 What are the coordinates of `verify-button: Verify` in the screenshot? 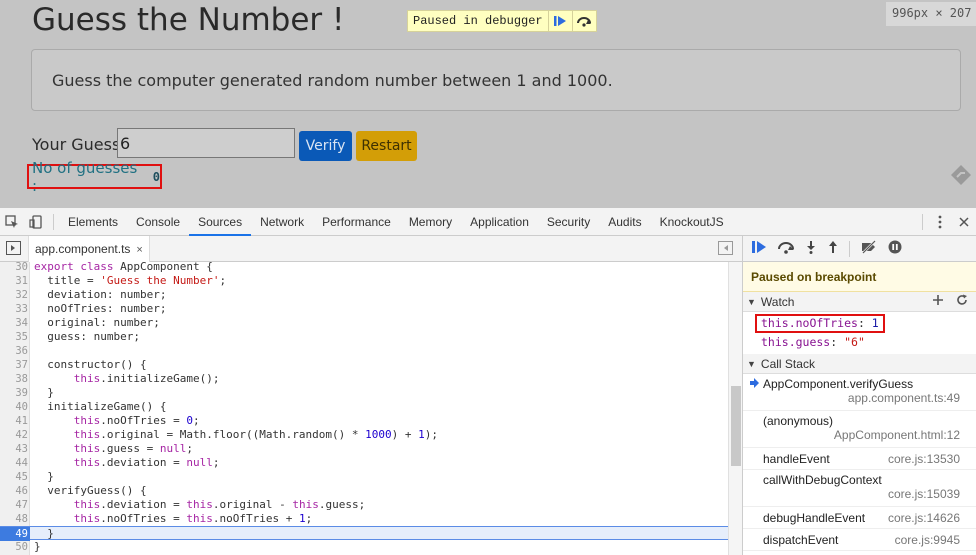 It's located at (325, 146).